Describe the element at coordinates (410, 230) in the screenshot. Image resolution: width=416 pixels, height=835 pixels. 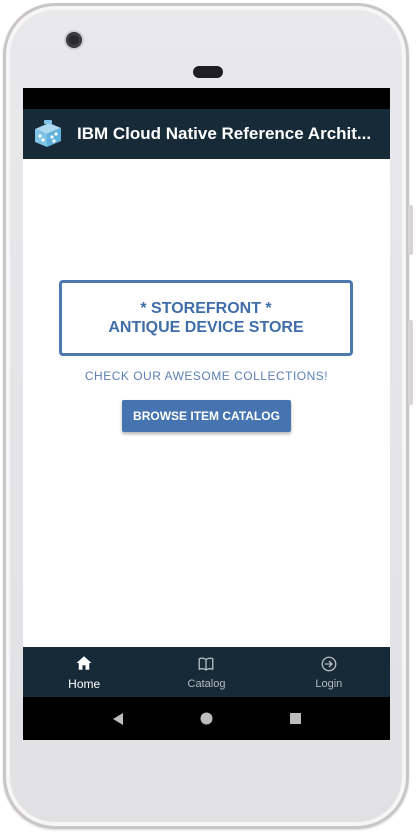
I see `volume-button` at that location.